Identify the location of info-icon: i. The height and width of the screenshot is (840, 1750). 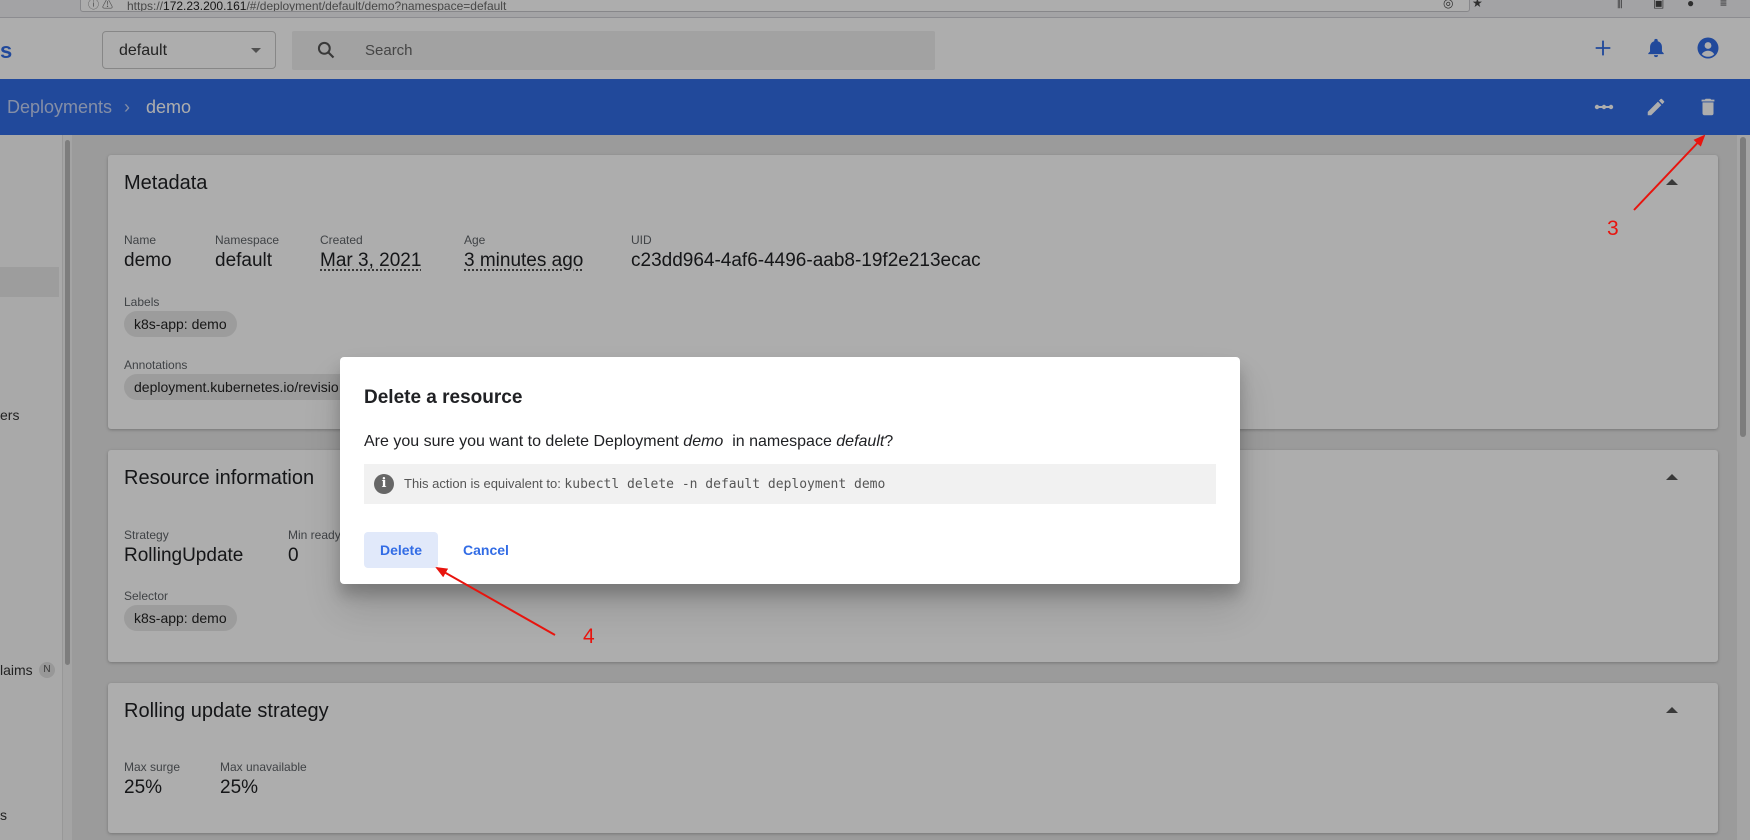
(384, 484).